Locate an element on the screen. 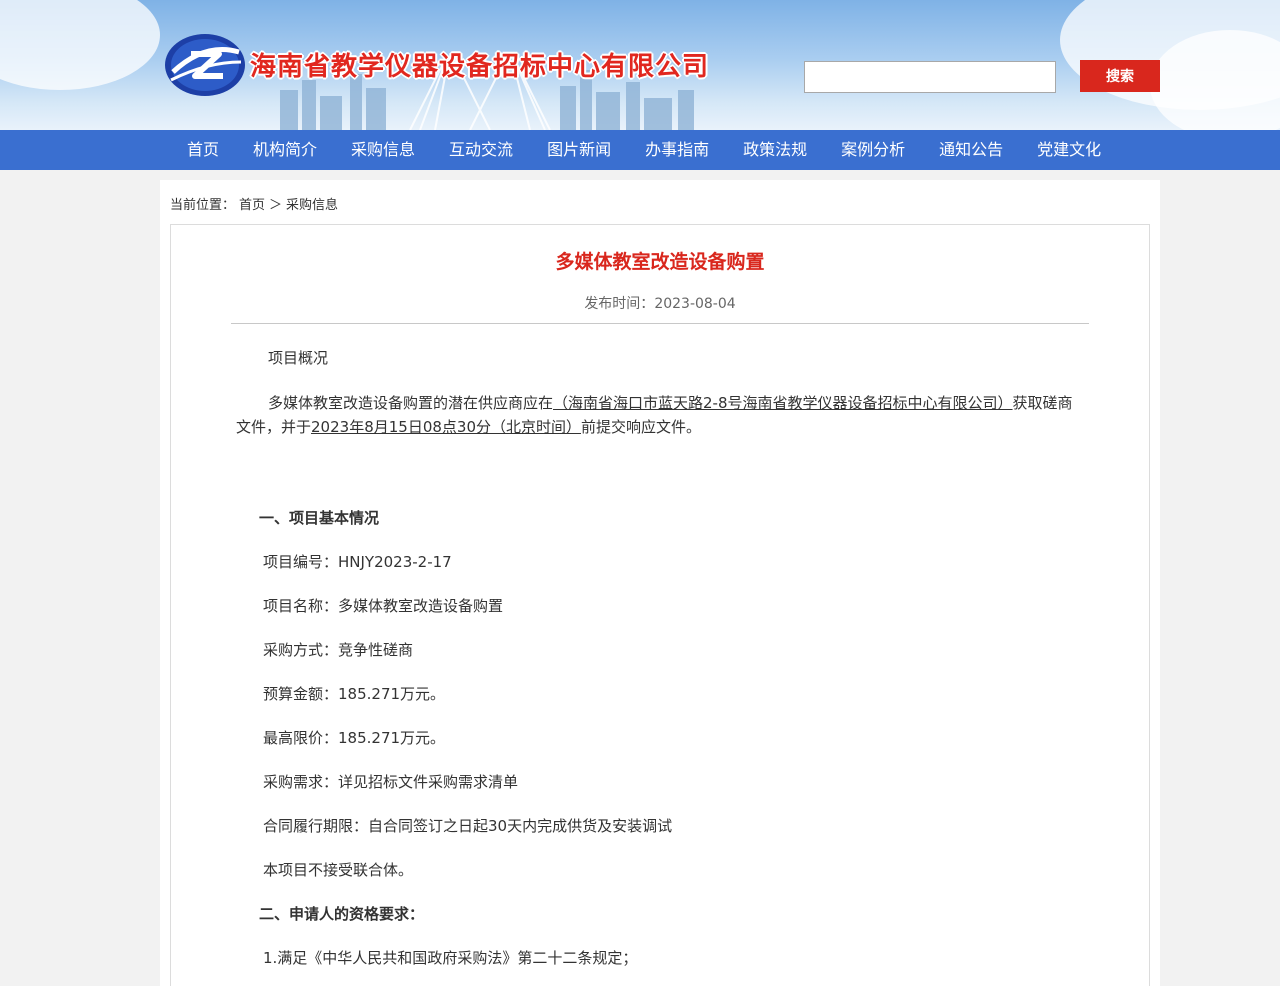 This screenshot has width=1280, height=986. site-header: 海南省教学仪器设备招标中心有限公司 搜索 is located at coordinates (640, 65).